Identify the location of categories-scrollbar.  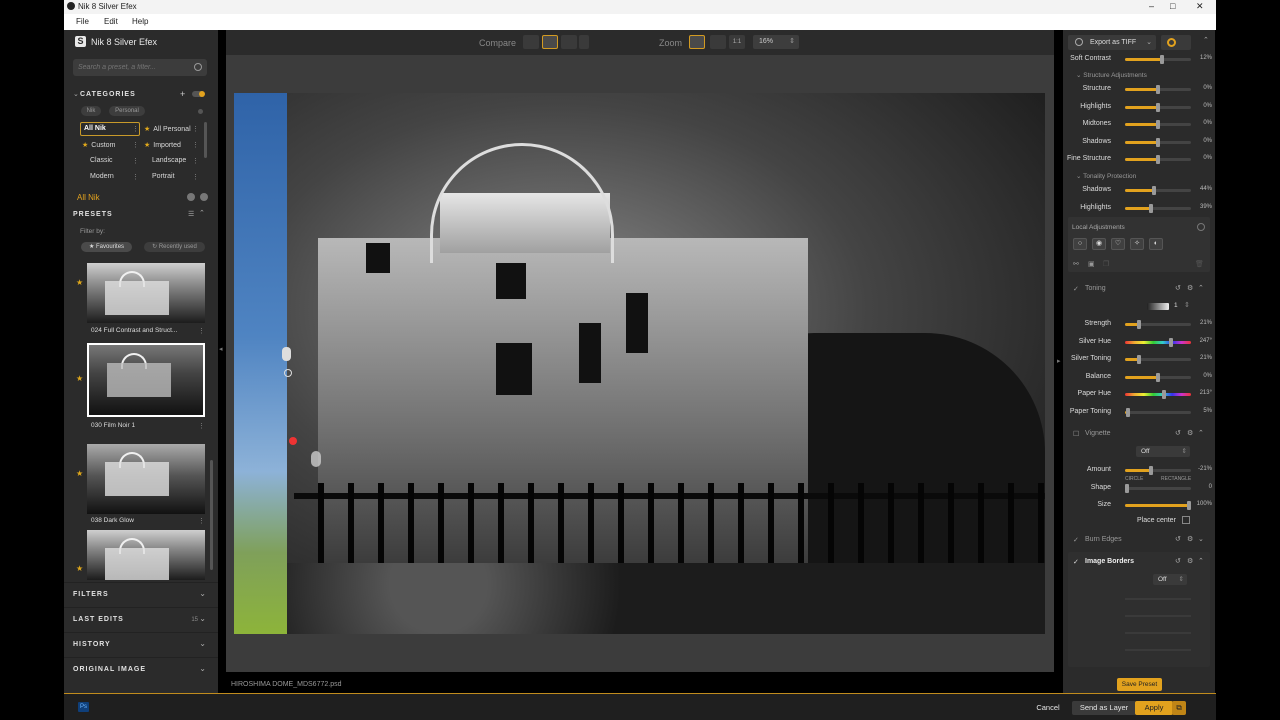
(205, 140).